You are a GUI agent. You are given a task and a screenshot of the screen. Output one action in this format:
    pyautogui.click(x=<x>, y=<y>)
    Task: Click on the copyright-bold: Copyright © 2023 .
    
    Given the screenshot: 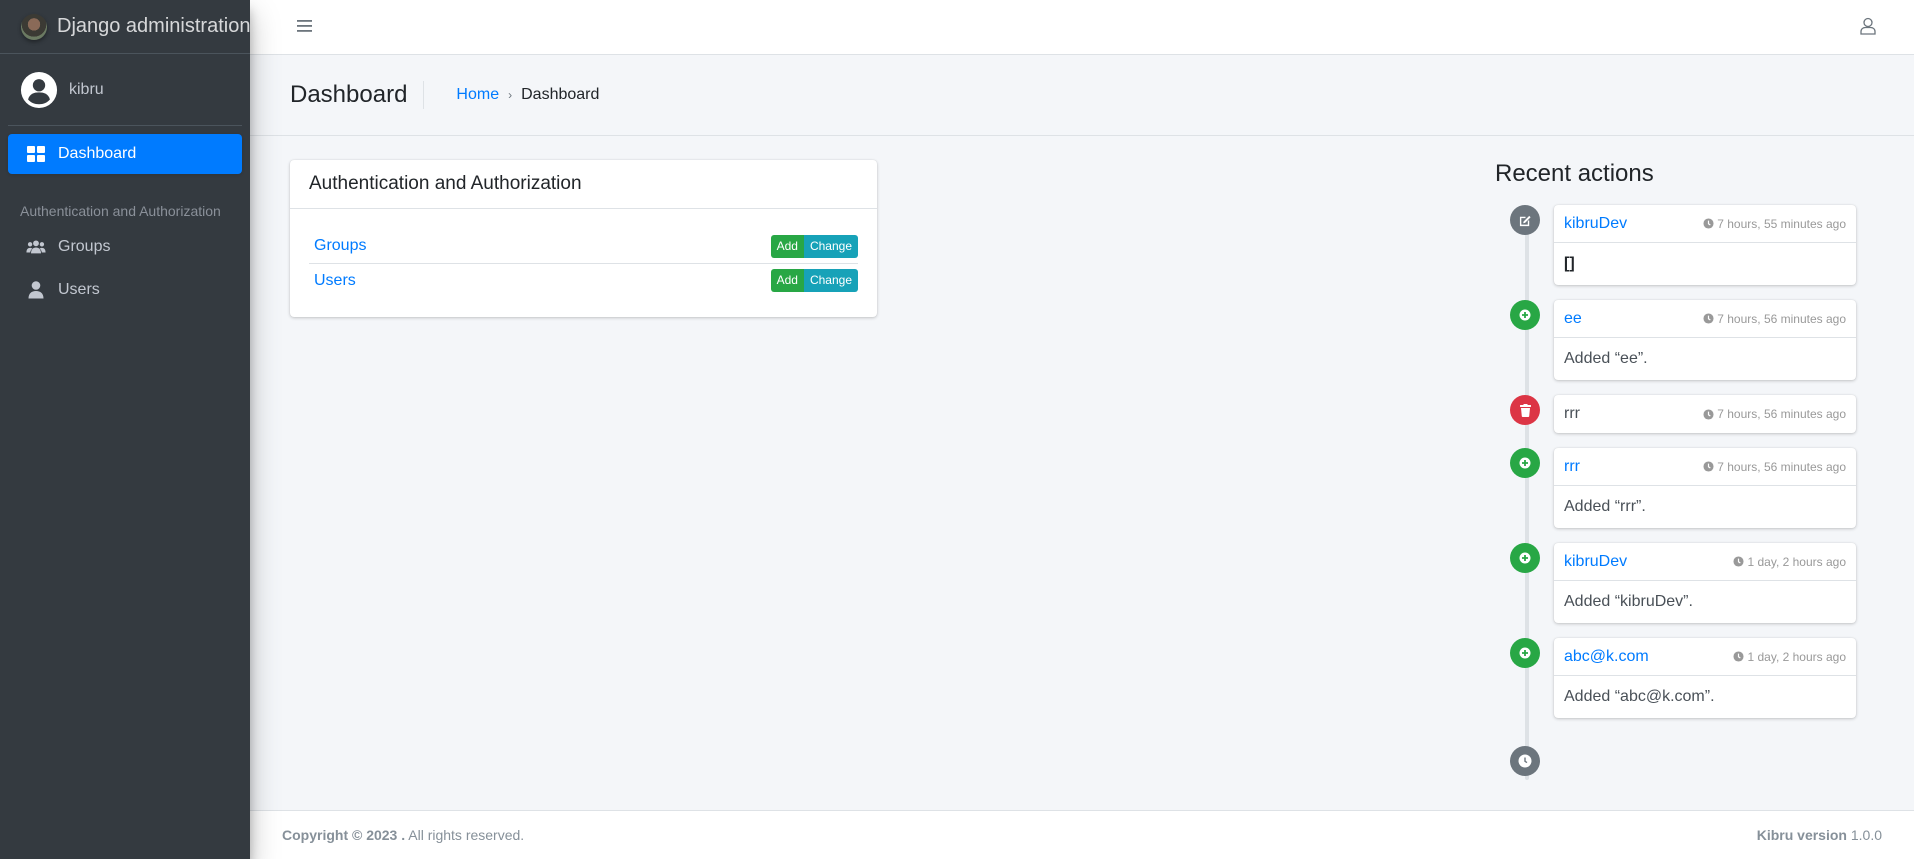 What is the action you would take?
    pyautogui.click(x=344, y=835)
    